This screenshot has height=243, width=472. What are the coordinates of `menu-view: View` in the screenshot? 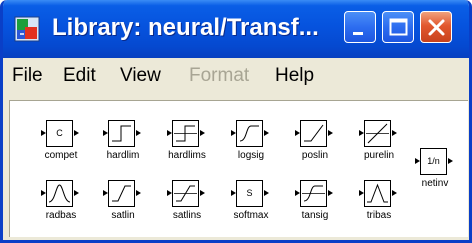 It's located at (140, 76).